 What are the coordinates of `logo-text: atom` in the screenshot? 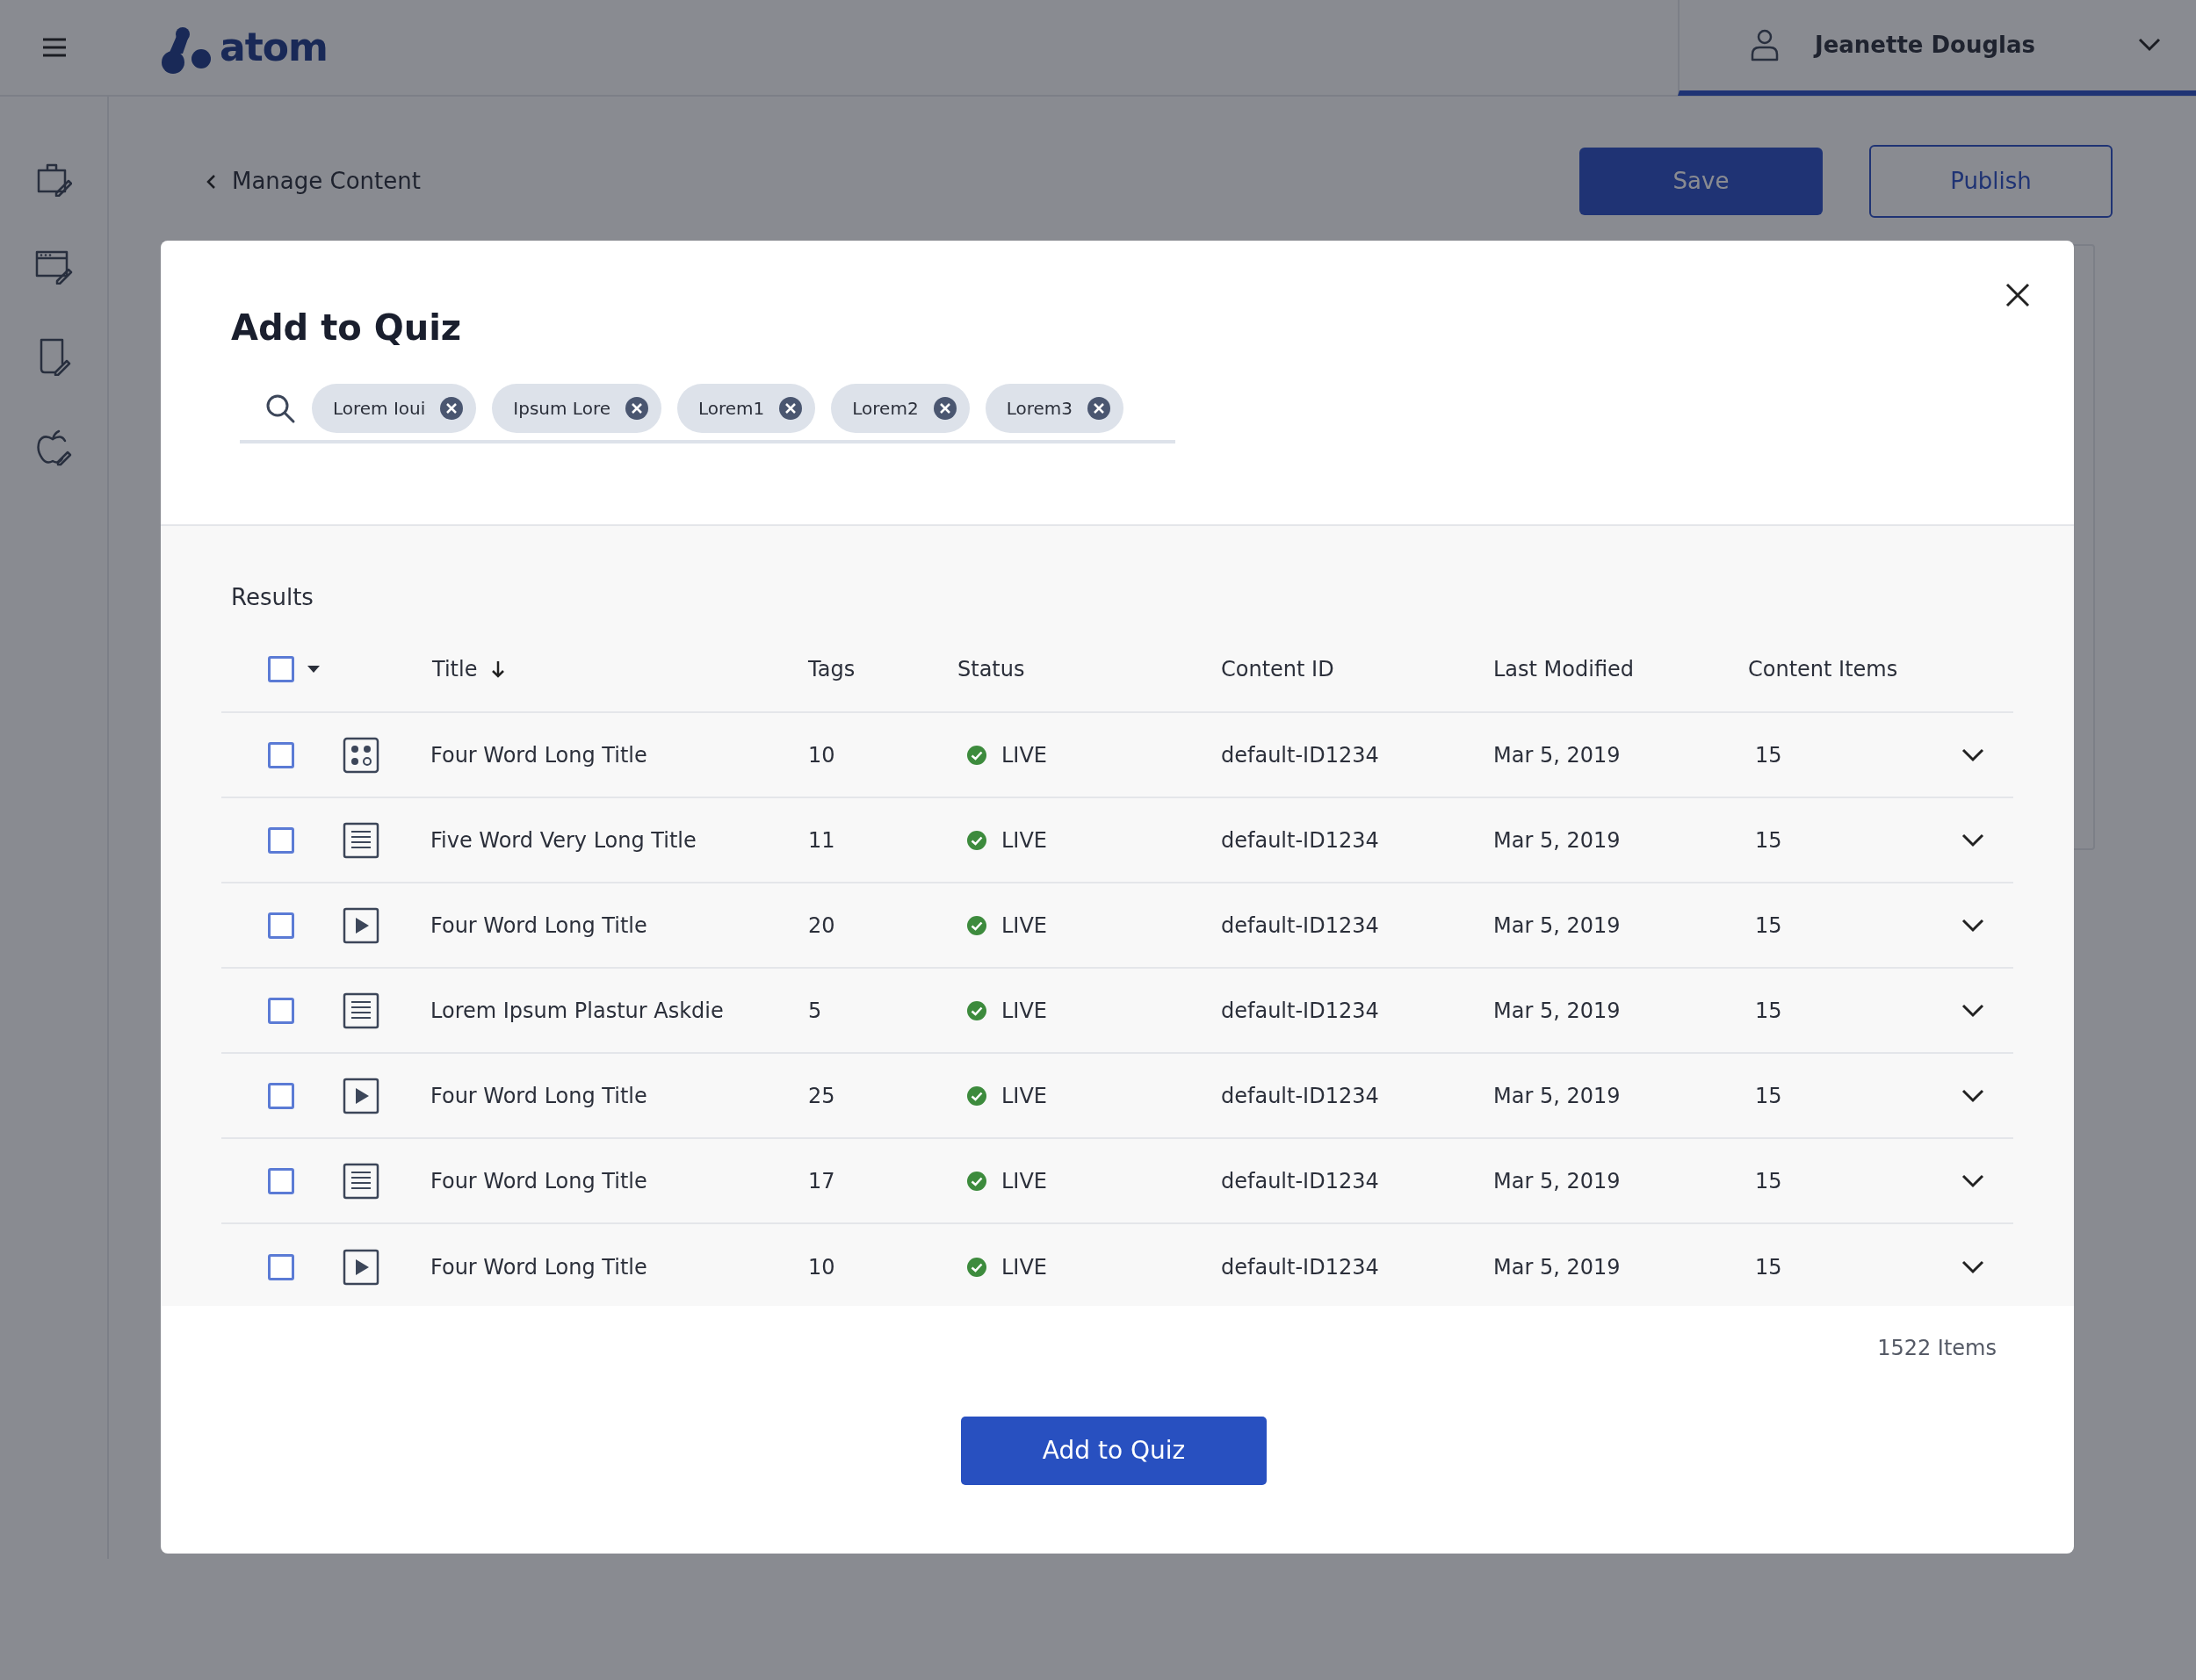 It's located at (274, 47).